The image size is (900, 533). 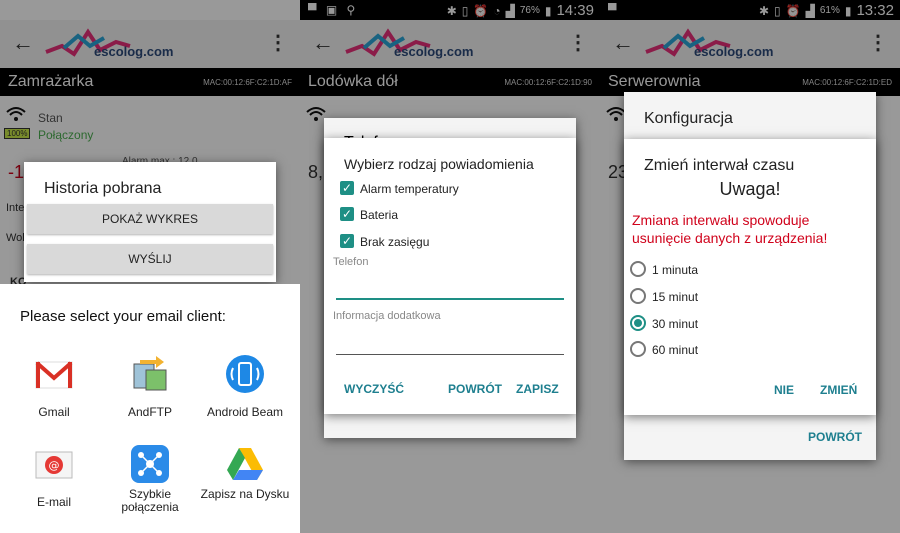 I want to click on info-input, so click(x=450, y=342).